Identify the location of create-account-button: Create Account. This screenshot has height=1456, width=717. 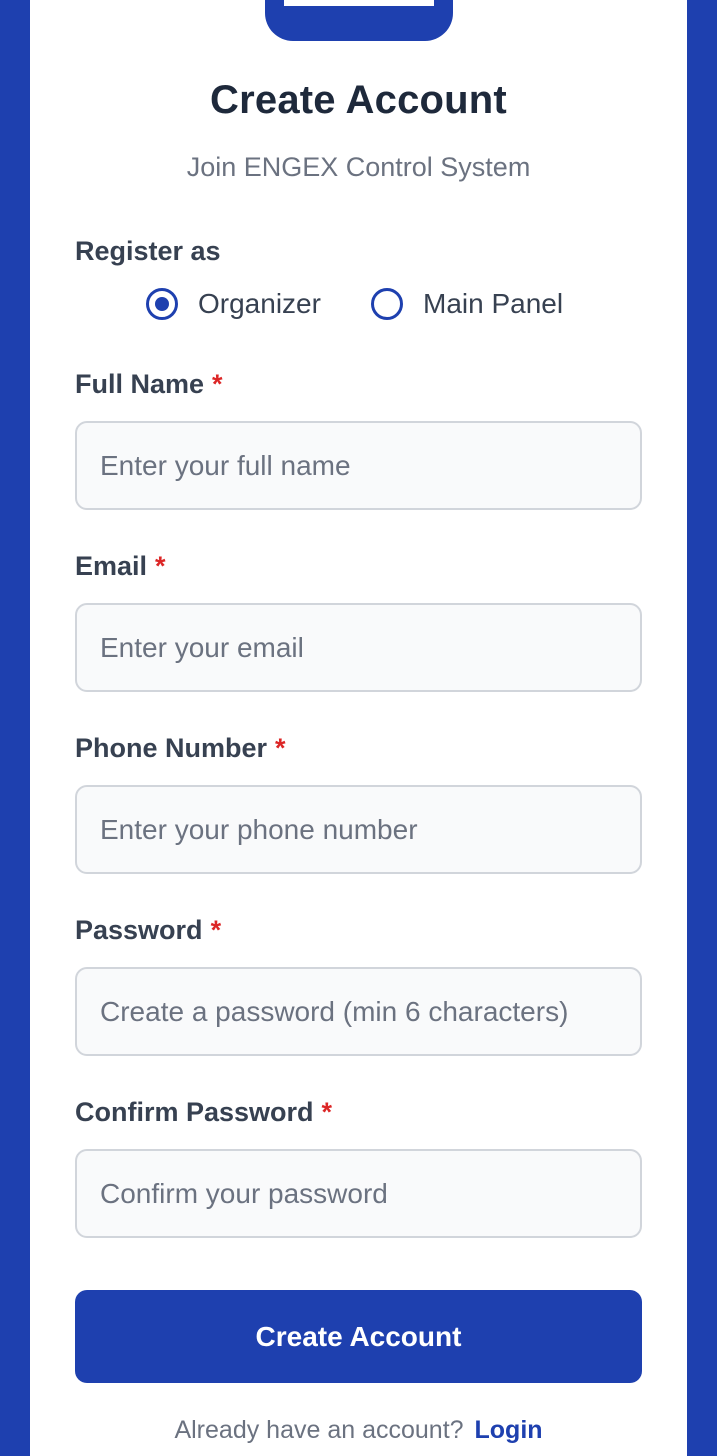
(358, 1336).